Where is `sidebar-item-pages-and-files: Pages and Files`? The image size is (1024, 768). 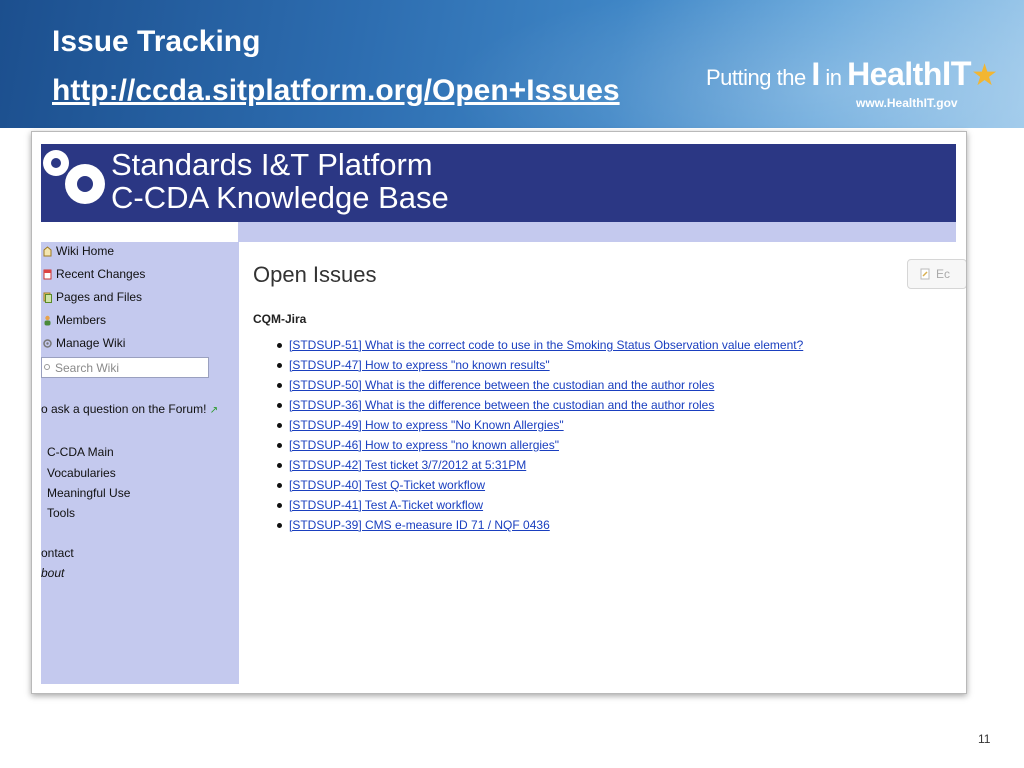 sidebar-item-pages-and-files: Pages and Files is located at coordinates (92, 297).